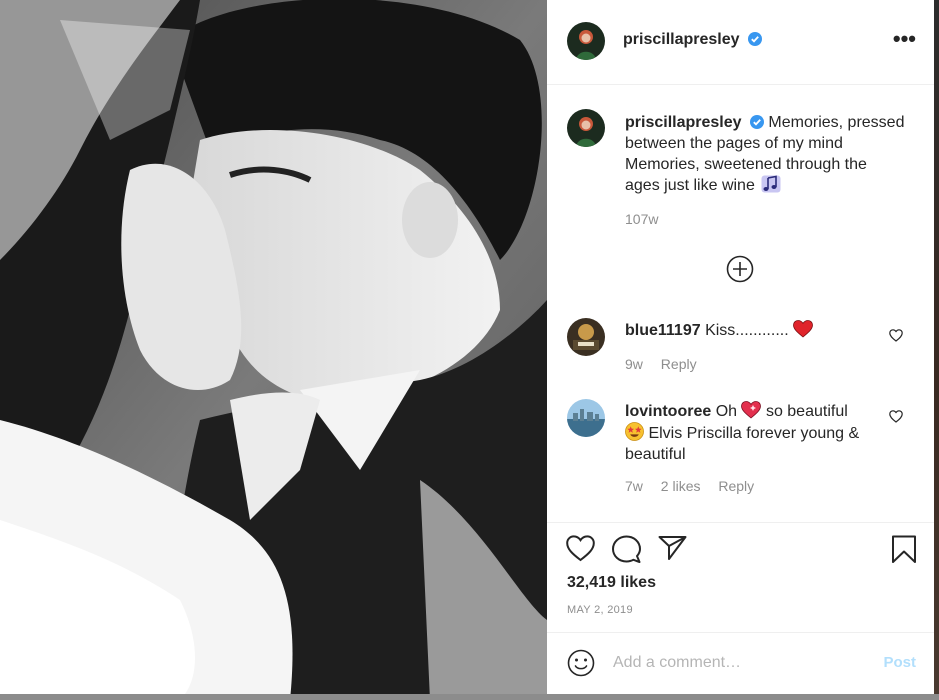 The image size is (939, 700). Describe the element at coordinates (740, 632) in the screenshot. I see `composer-divider` at that location.